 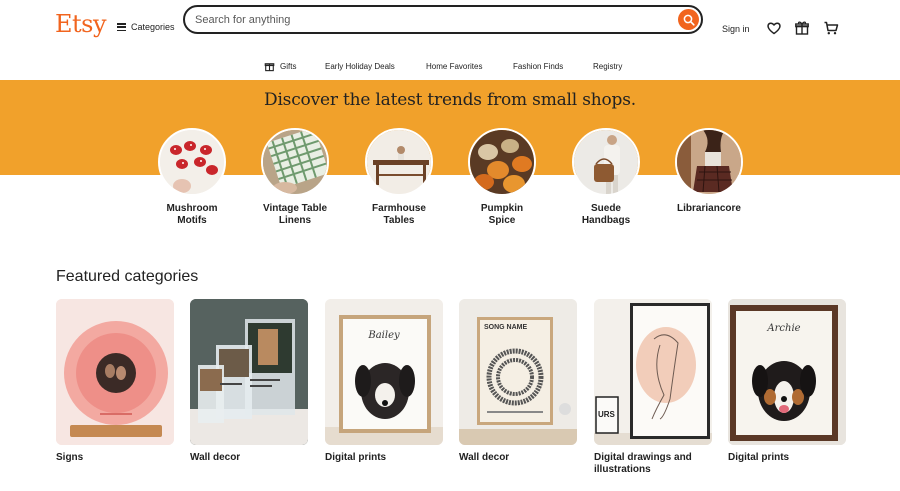 I want to click on trend-label: Farmhouse Tables, so click(x=399, y=214).